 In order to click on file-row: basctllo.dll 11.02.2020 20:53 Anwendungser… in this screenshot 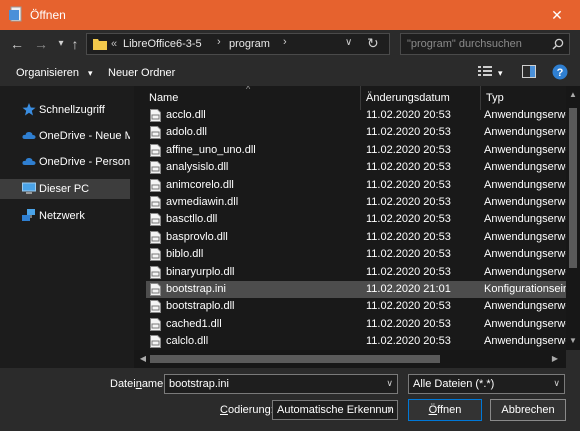, I will do `click(356, 219)`.